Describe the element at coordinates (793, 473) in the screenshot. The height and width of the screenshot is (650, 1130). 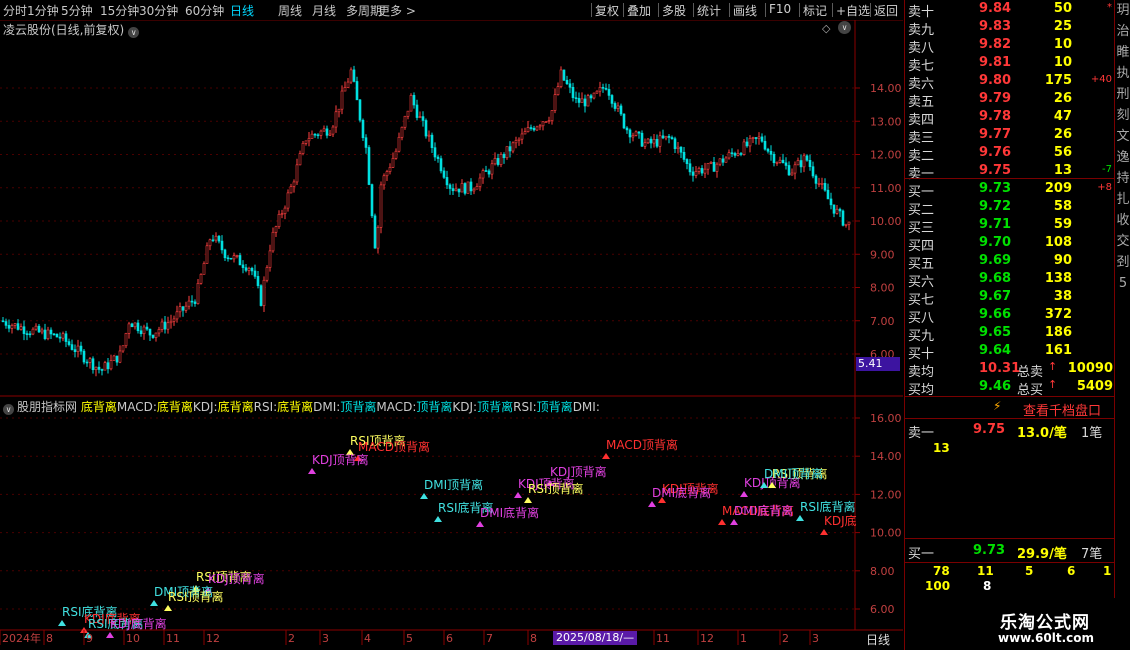
I see `signal-label: DMI顶背离` at that location.